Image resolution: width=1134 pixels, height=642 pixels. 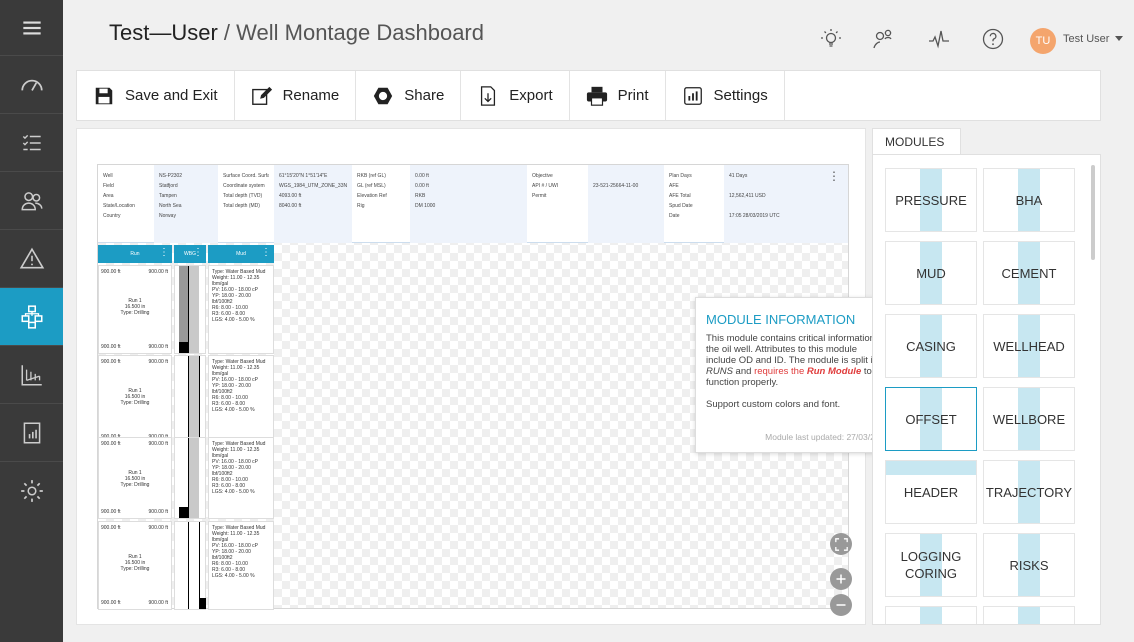 What do you see at coordinates (135, 307) in the screenshot?
I see `run-summary: Run 1 16.500 in Type: Drilling` at bounding box center [135, 307].